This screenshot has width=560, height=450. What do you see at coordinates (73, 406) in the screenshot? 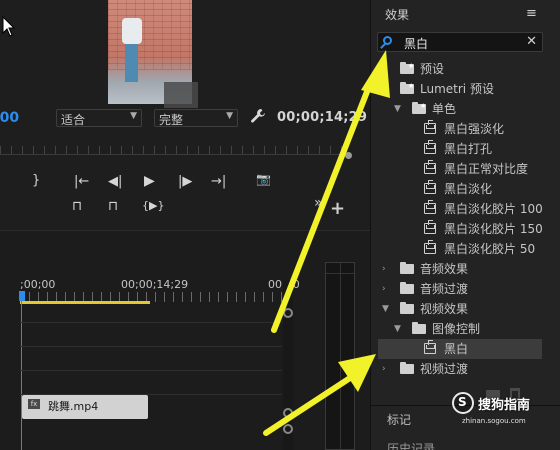
I see `clip-name: 跳舞.mp4` at bounding box center [73, 406].